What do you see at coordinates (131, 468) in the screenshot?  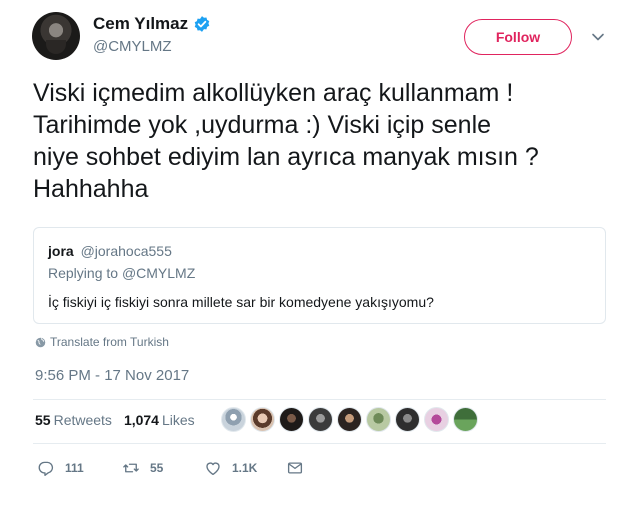 I see `retweet-icon` at bounding box center [131, 468].